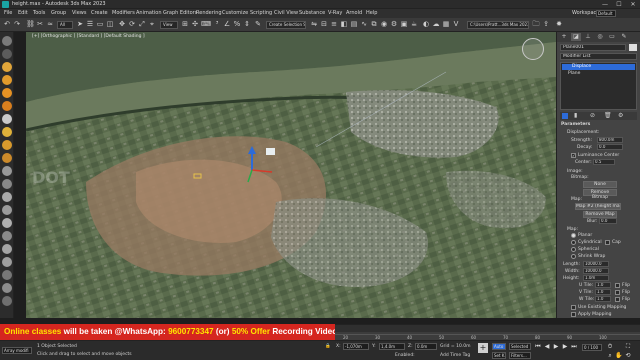 The image size is (640, 360). What do you see at coordinates (7, 197) in the screenshot?
I see `vray-clipper-icon` at bounding box center [7, 197].